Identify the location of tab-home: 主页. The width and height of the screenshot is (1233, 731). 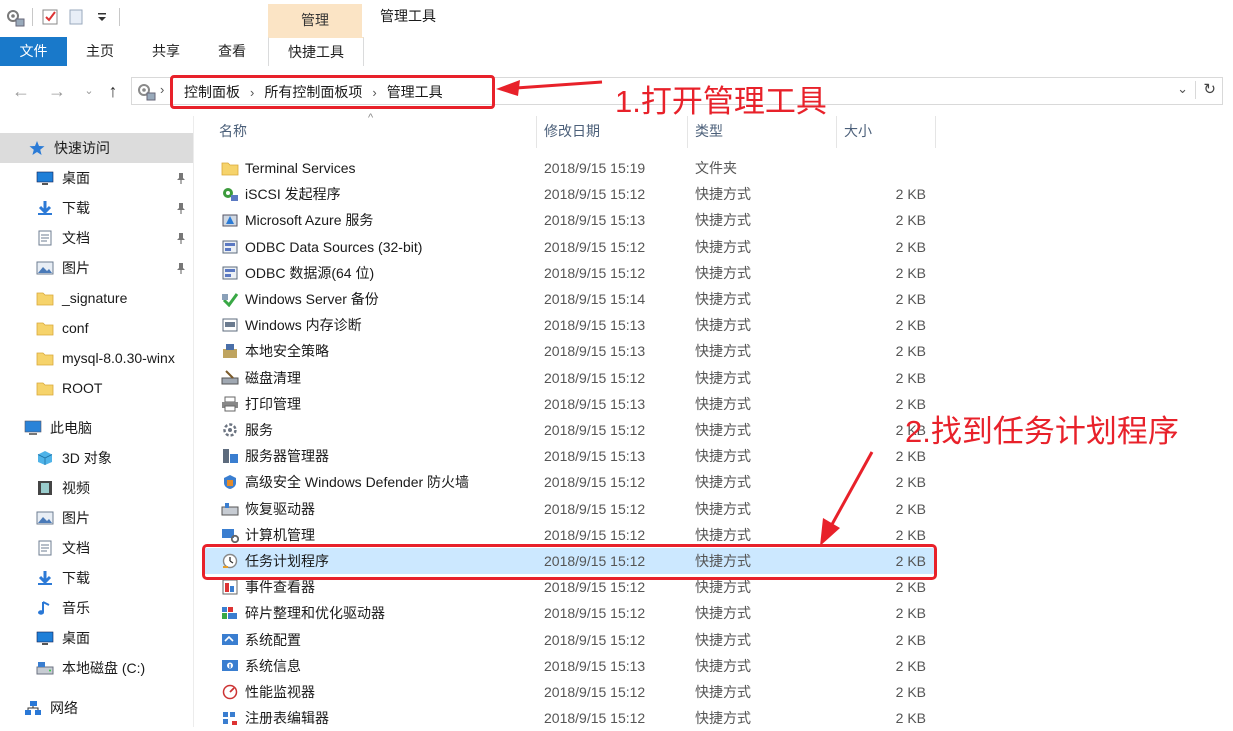
(100, 51).